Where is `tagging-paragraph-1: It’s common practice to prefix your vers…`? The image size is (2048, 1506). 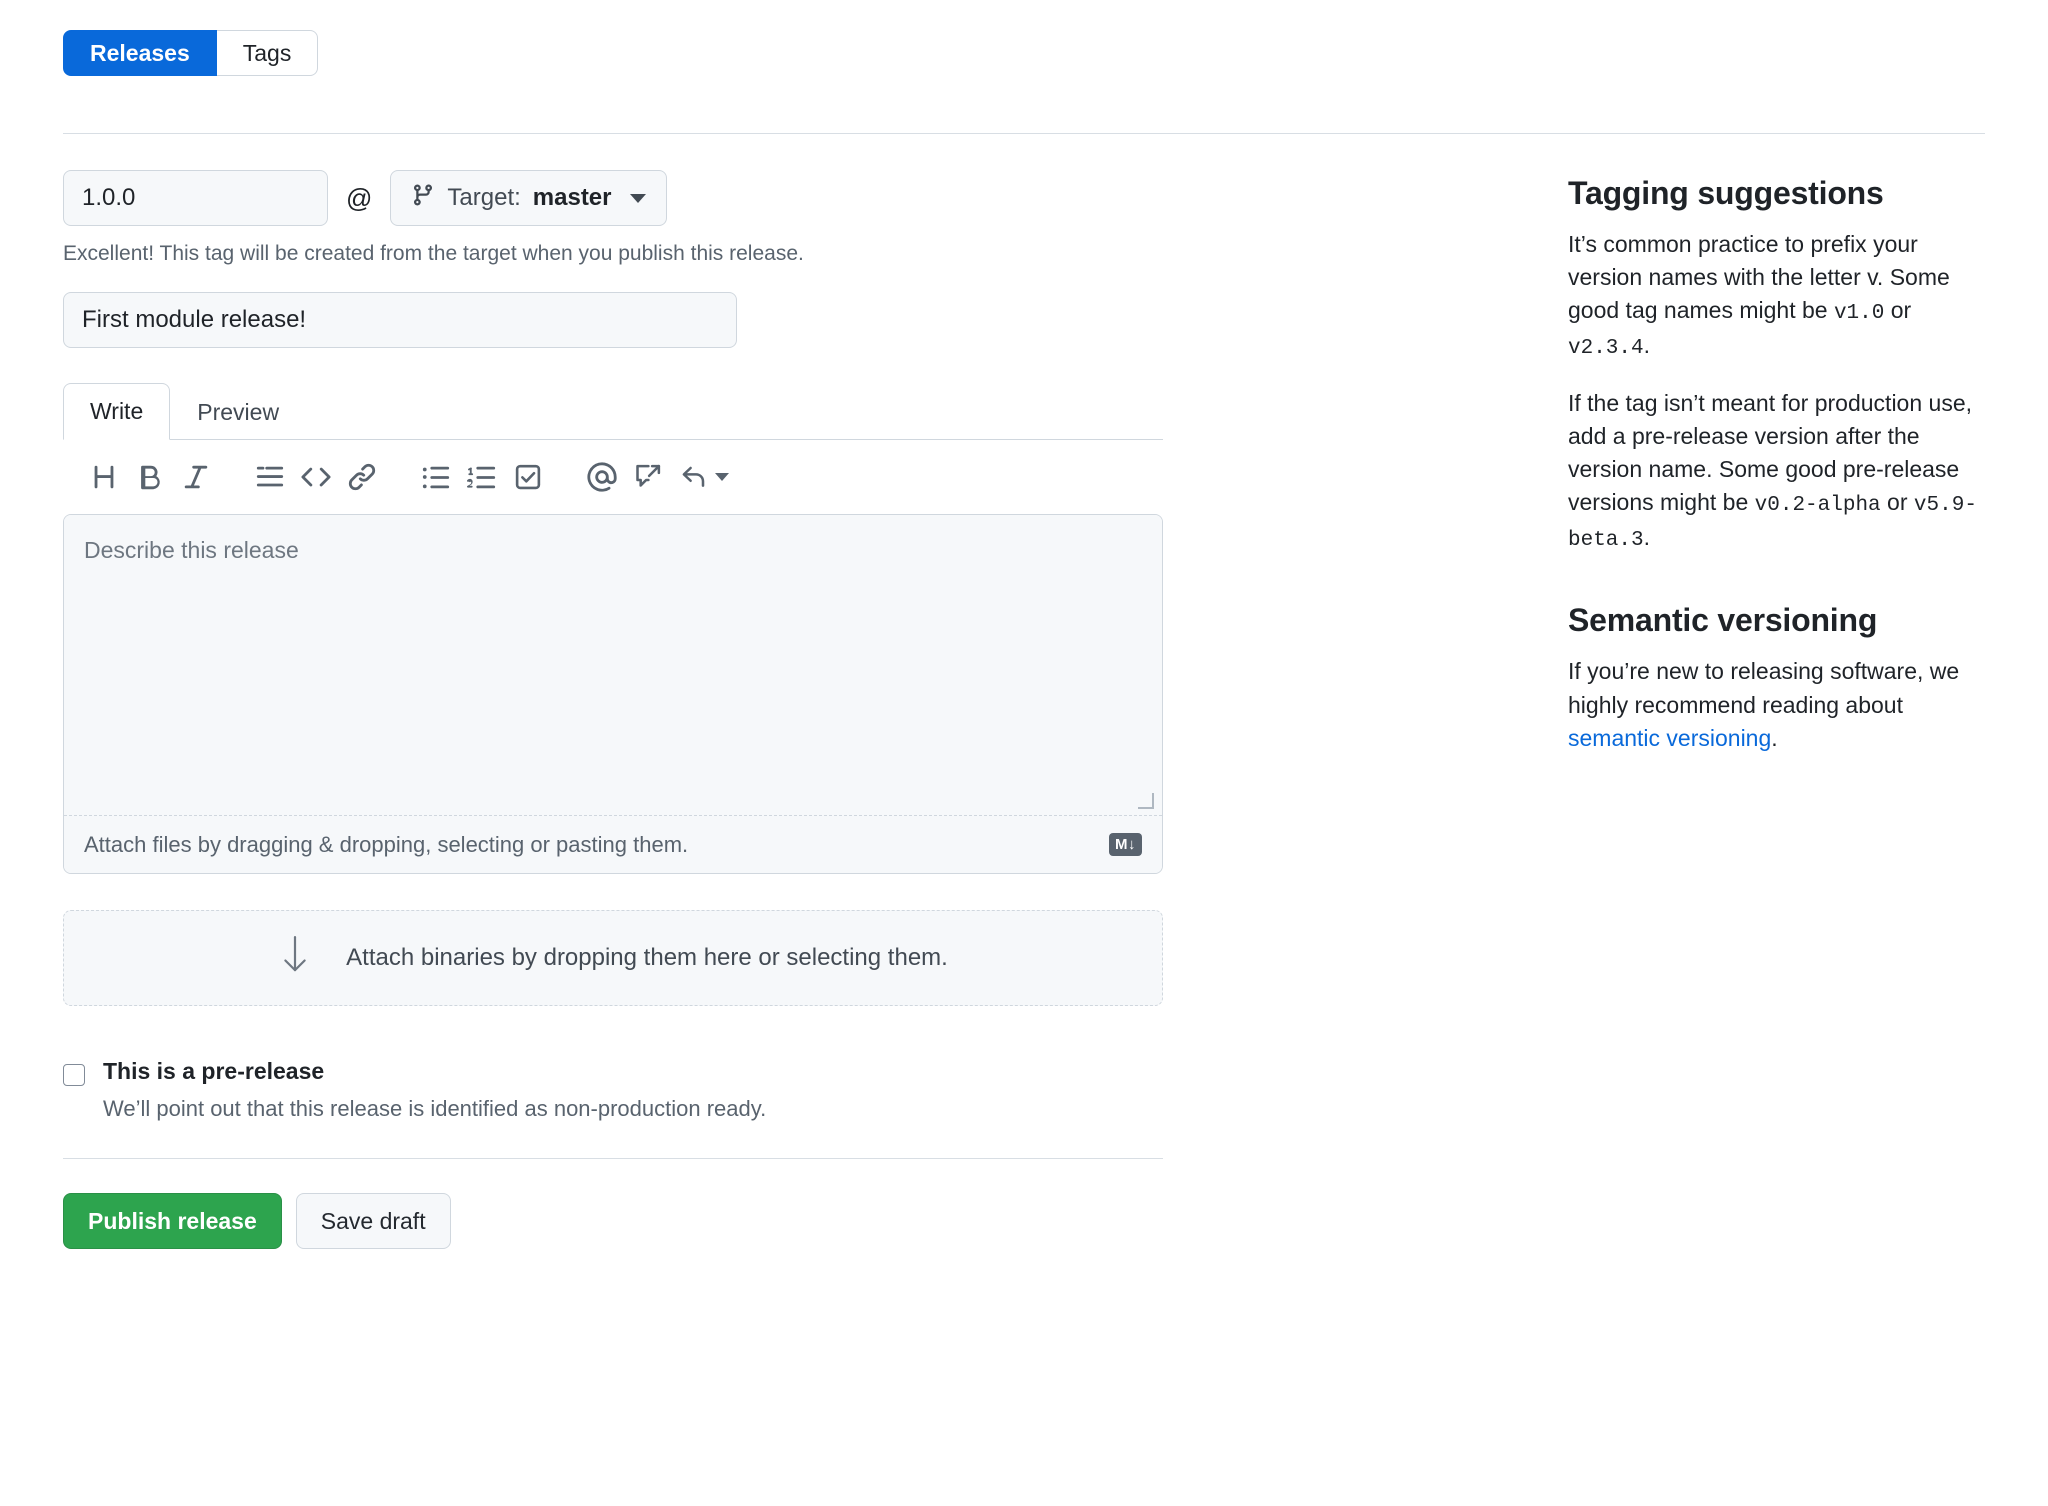
tagging-paragraph-1: It’s common practice to prefix your vers… is located at coordinates (1778, 296).